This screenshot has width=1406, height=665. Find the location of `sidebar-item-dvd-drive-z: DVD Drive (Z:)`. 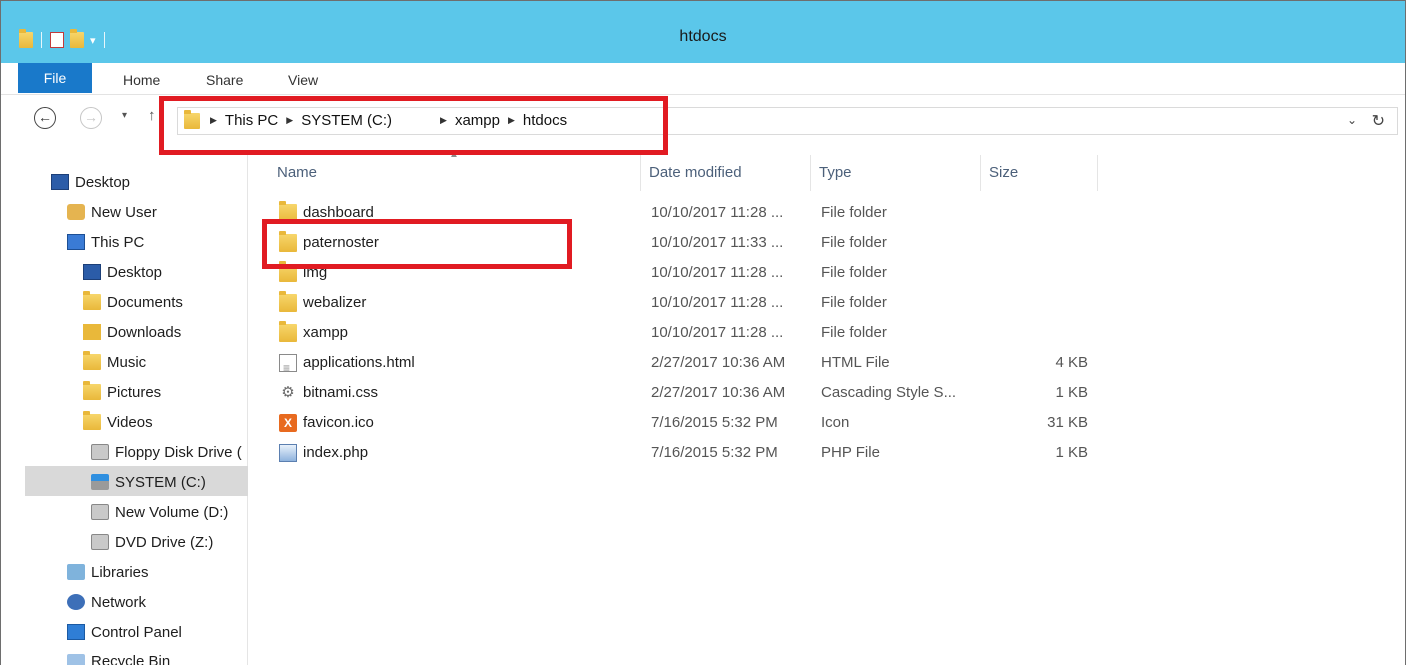

sidebar-item-dvd-drive-z: DVD Drive (Z:) is located at coordinates (152, 542).